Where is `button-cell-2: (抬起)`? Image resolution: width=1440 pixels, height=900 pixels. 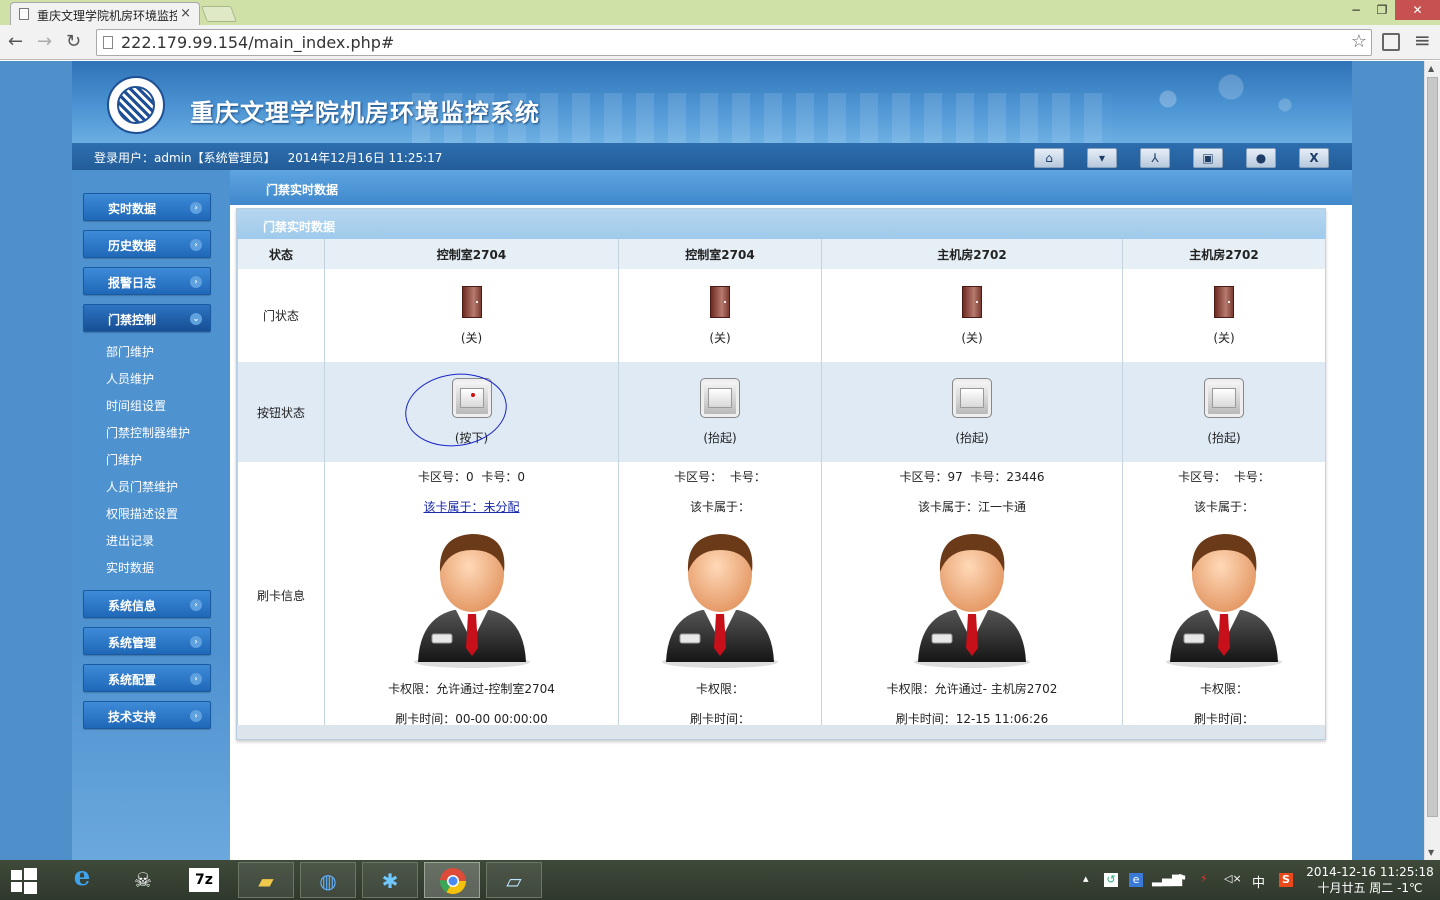 button-cell-2: (抬起) is located at coordinates (972, 412).